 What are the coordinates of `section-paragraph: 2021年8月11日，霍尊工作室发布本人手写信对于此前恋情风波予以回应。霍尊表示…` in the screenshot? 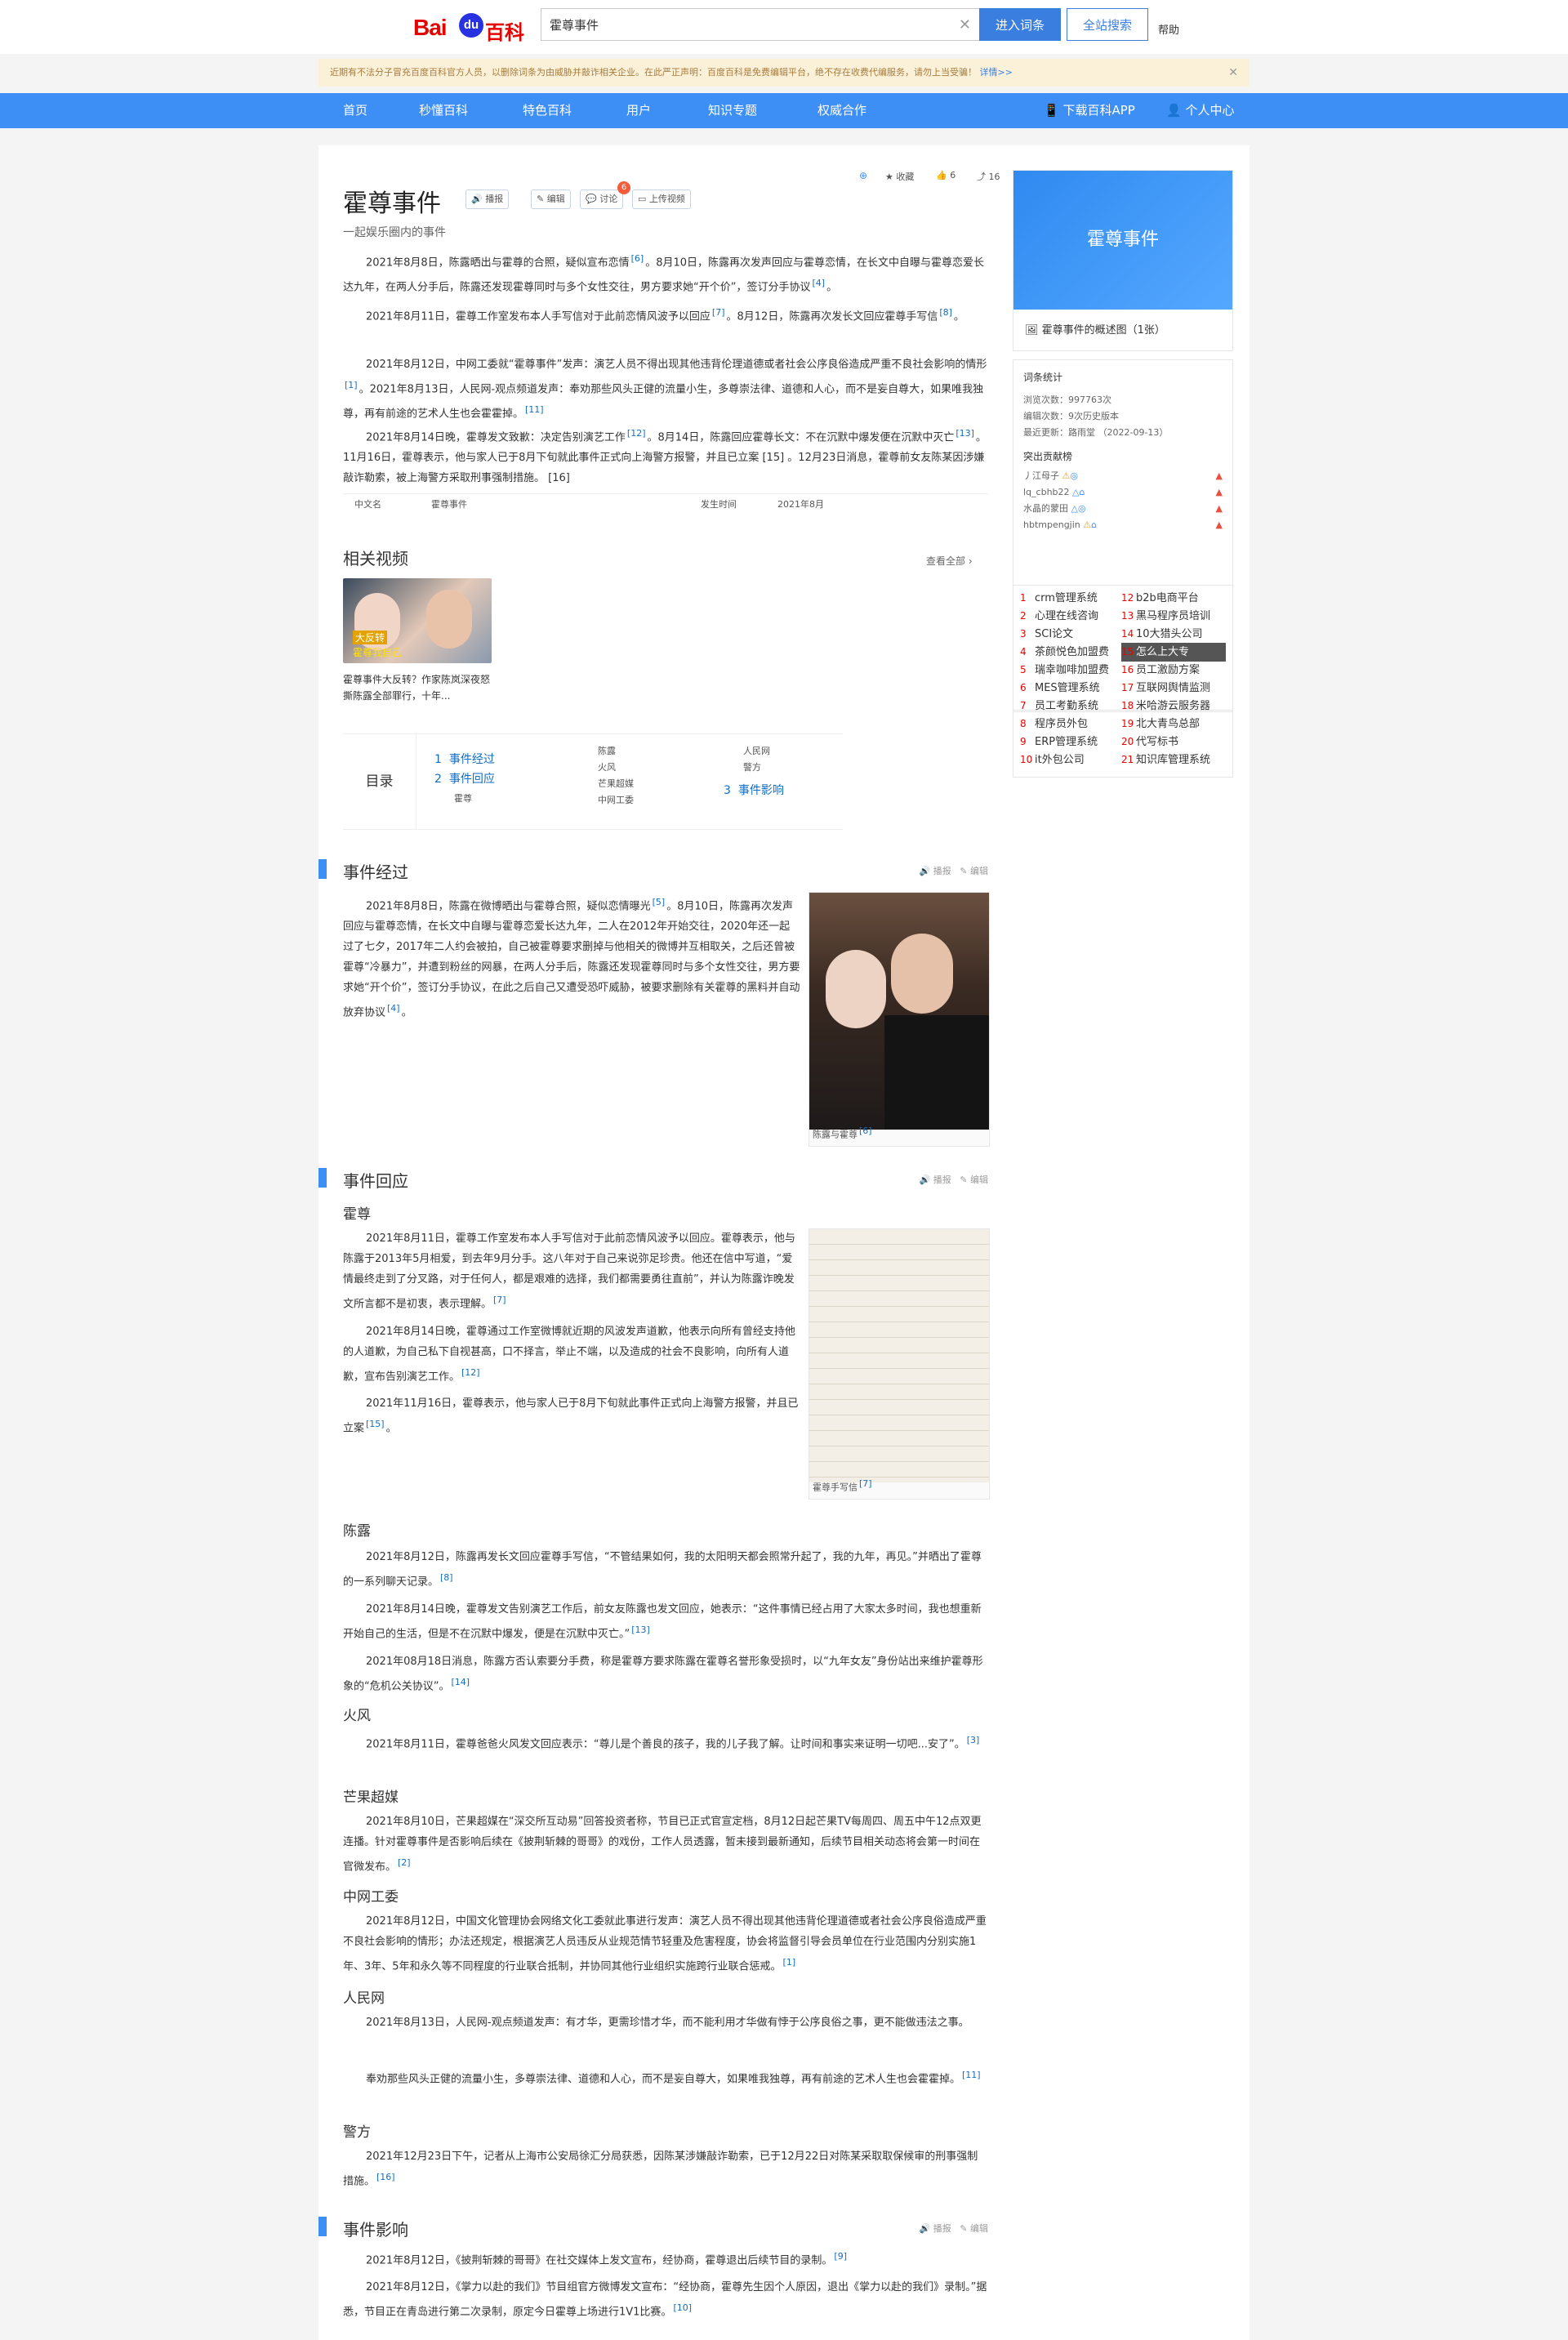 It's located at (569, 1271).